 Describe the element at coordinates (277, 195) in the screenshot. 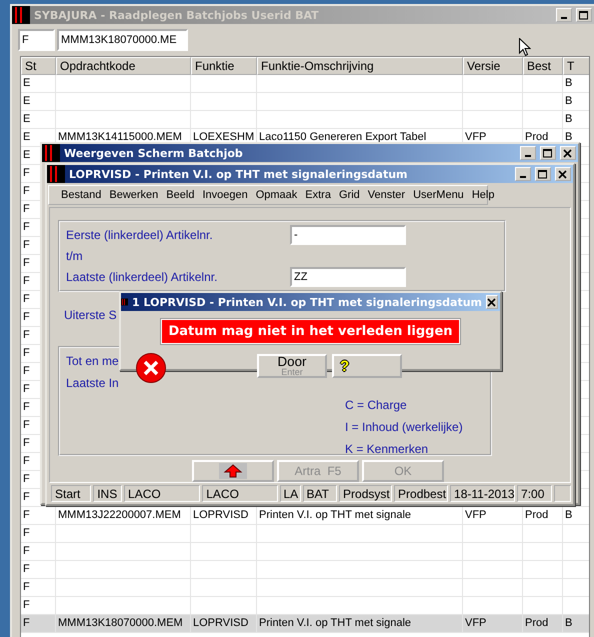

I see `menu-item: Opmaak` at that location.